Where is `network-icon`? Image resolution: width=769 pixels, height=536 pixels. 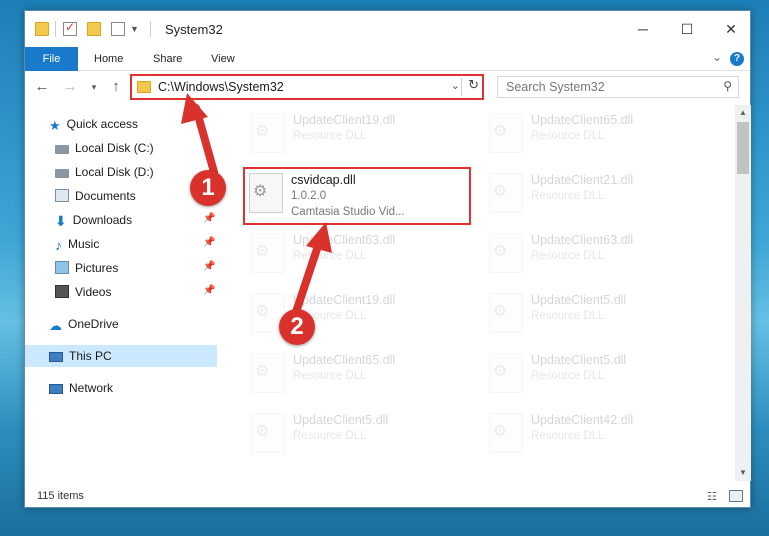 network-icon is located at coordinates (56, 389).